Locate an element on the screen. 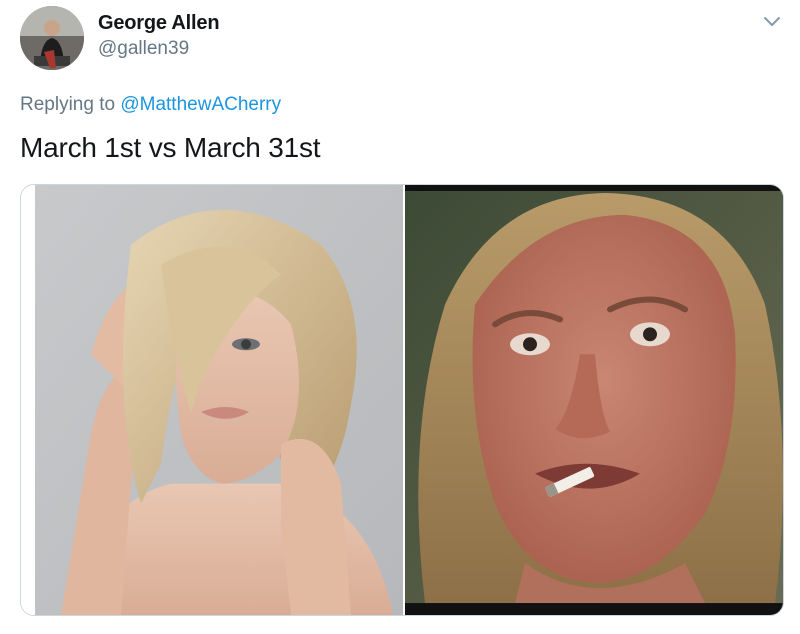 The height and width of the screenshot is (634, 800). reply-mention-link: @MatthewACherry is located at coordinates (200, 104).